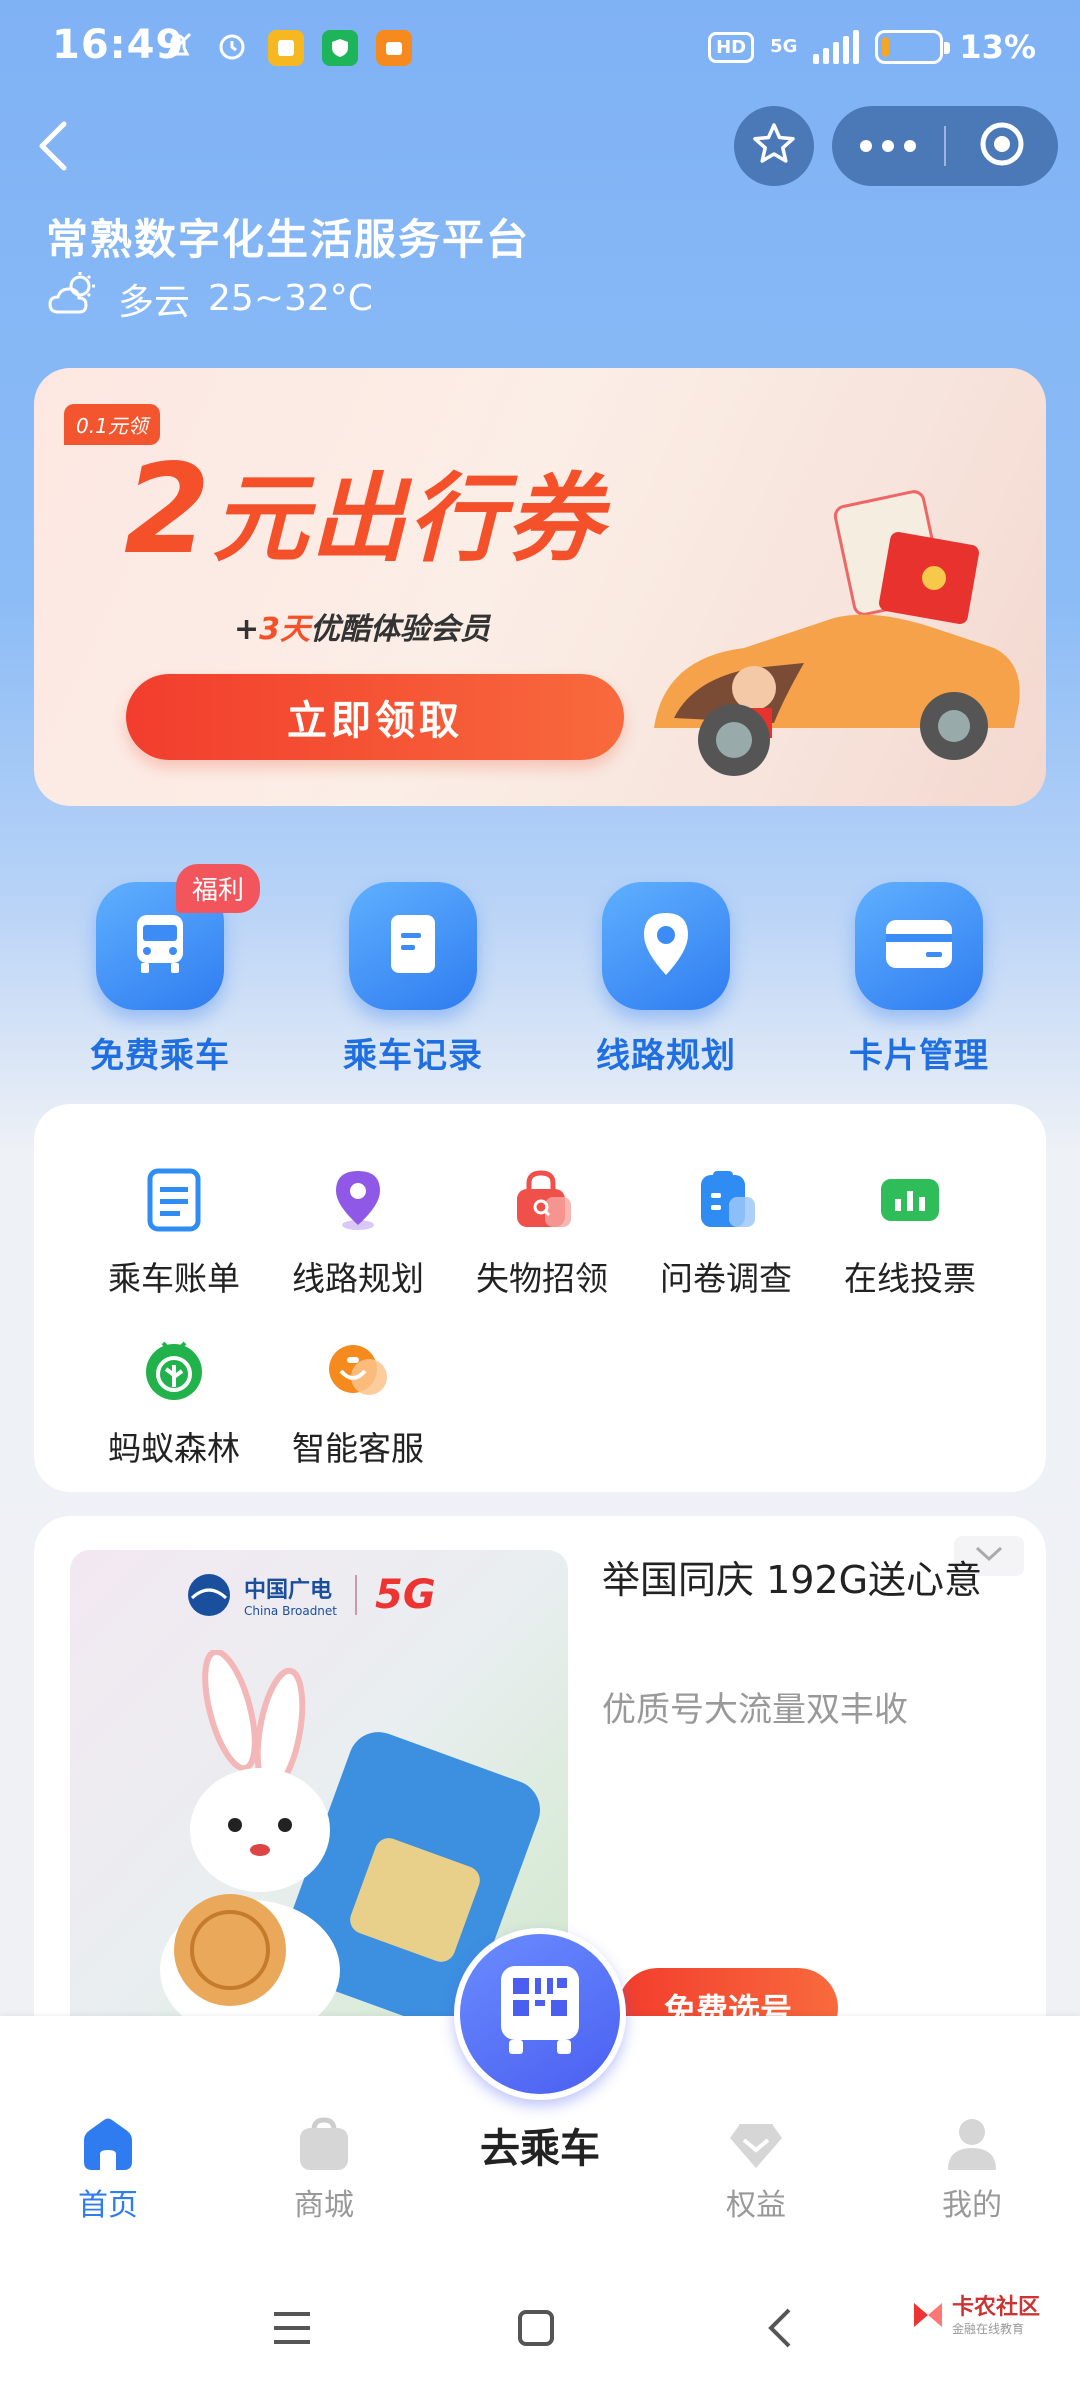 The width and height of the screenshot is (1080, 2400). I want to click on go-ride-label: 去乘车, so click(540, 2149).